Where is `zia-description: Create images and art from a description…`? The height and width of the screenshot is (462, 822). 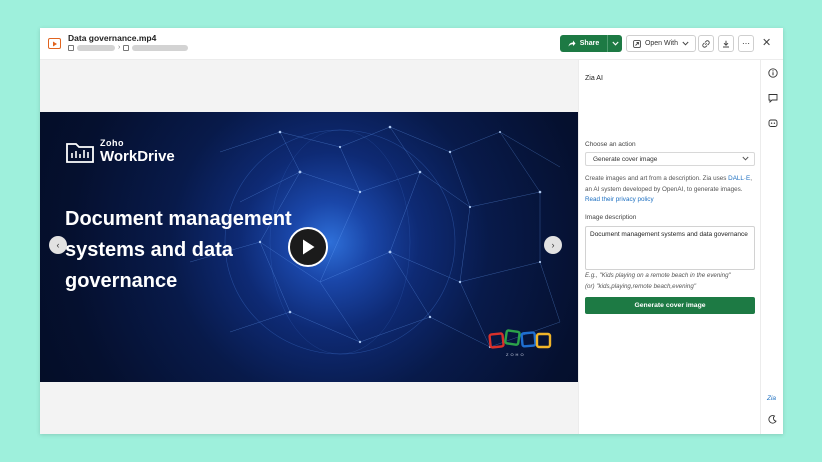
zia-description: Create images and art from a description… is located at coordinates (671, 190).